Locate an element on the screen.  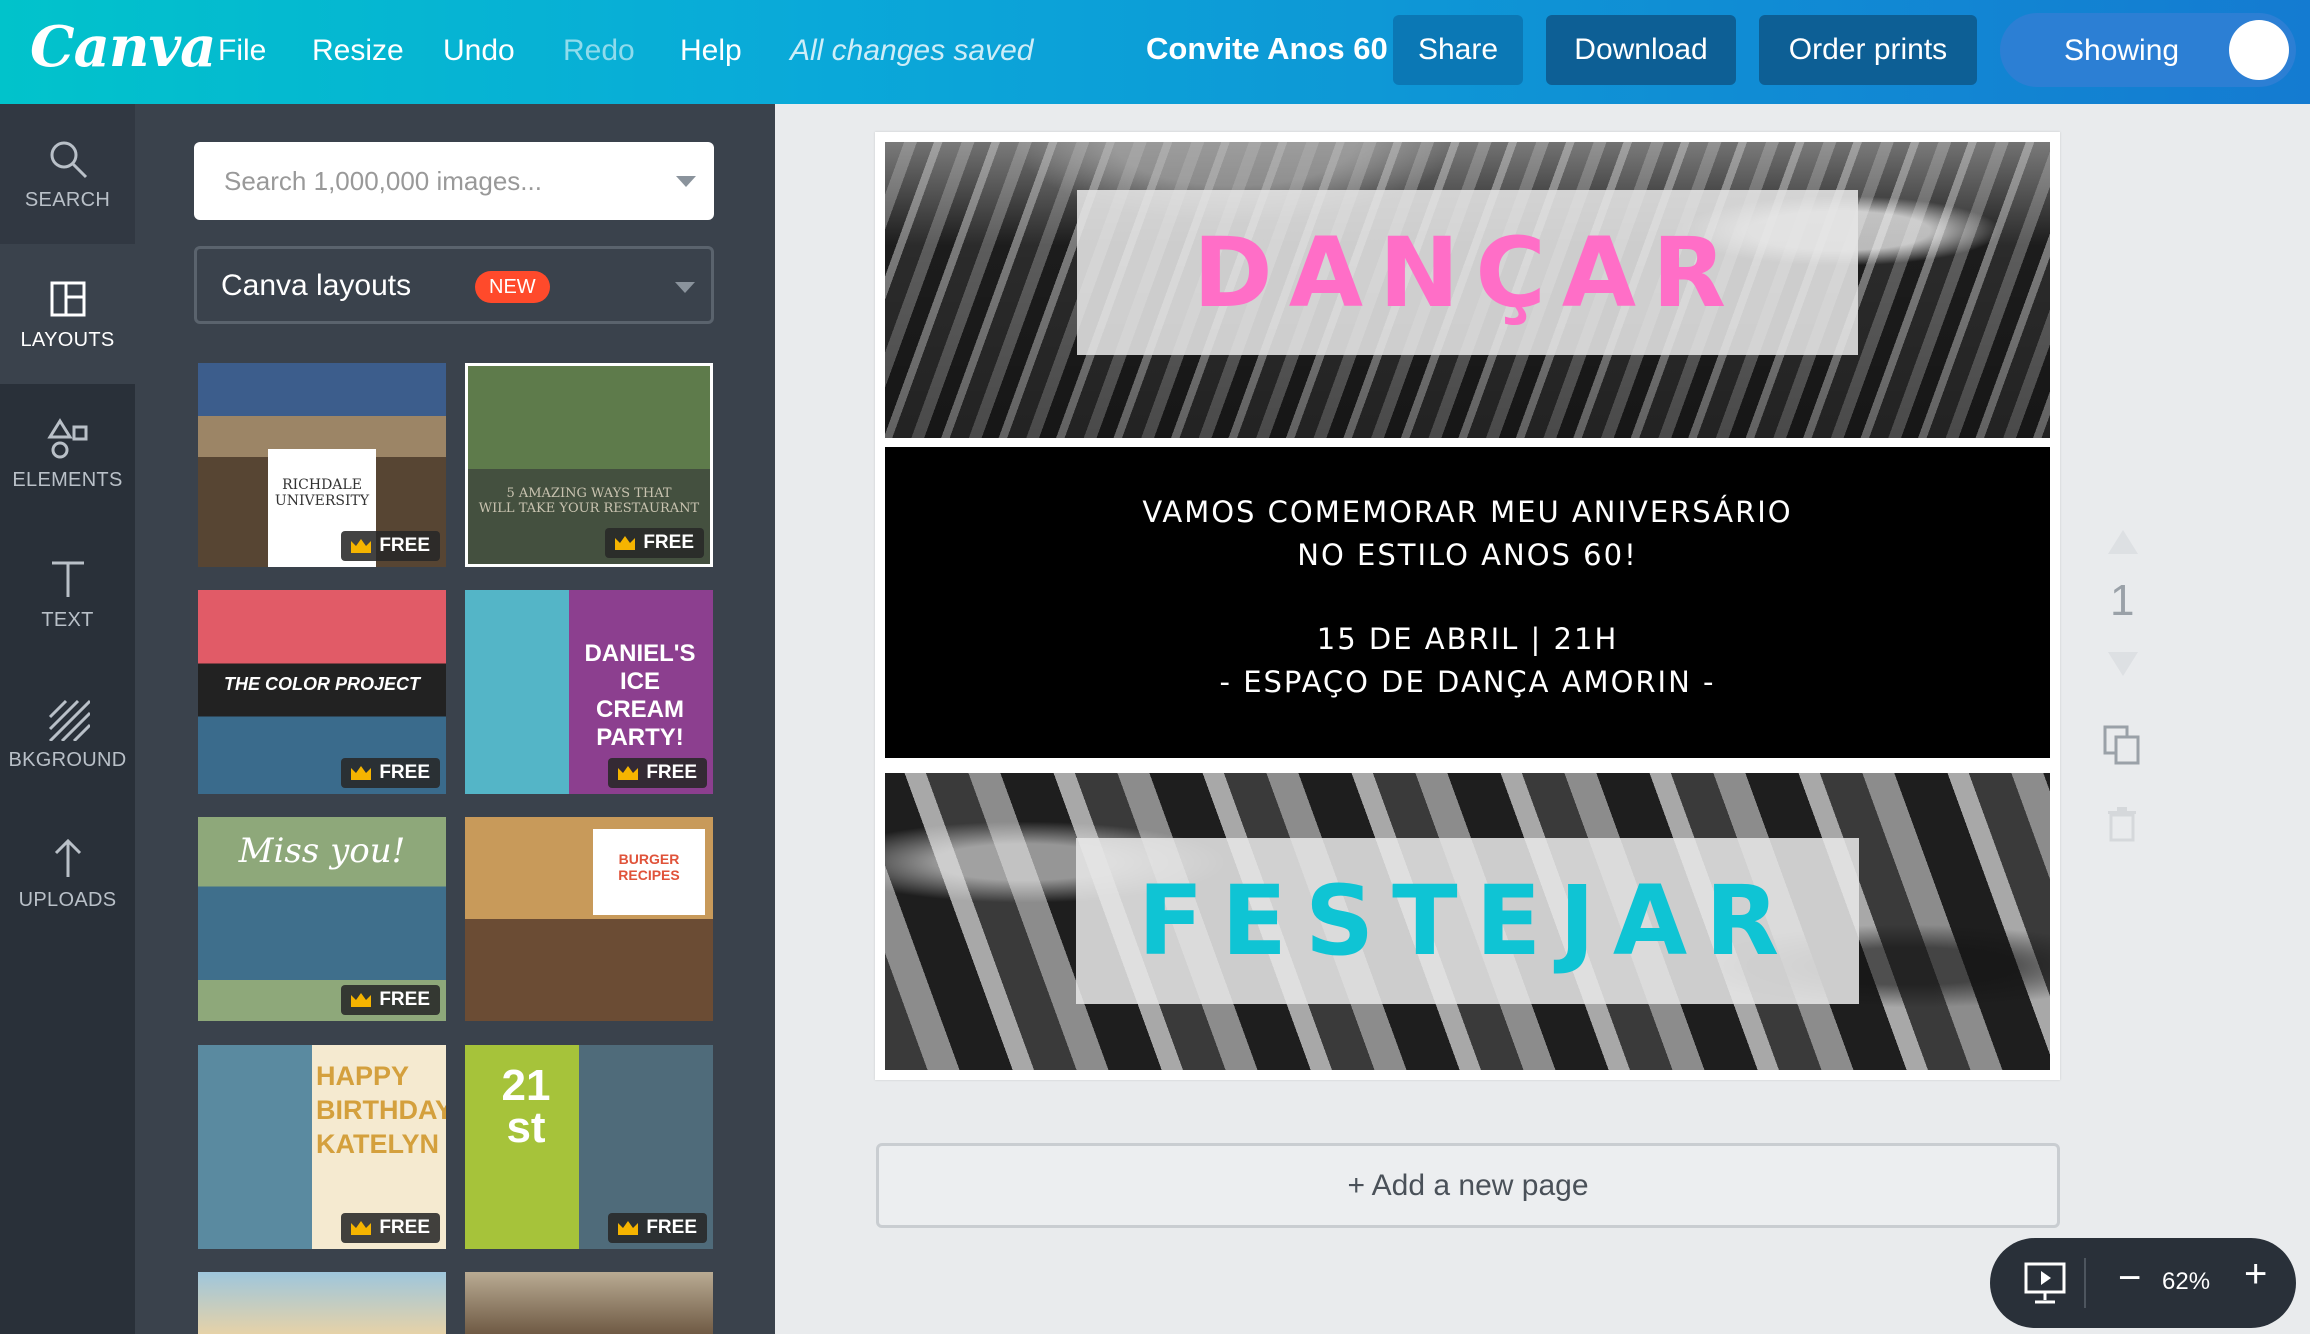
rail-search: SEARCH is located at coordinates (67, 174).